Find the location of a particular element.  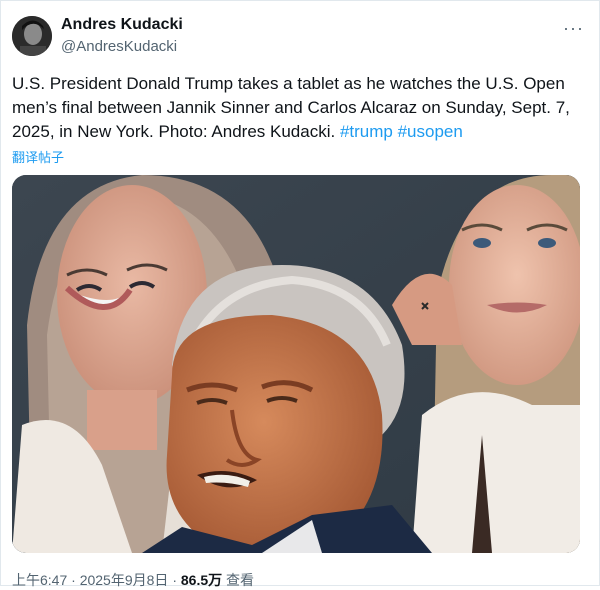

hashtag-usopen: #usopen is located at coordinates (430, 131).